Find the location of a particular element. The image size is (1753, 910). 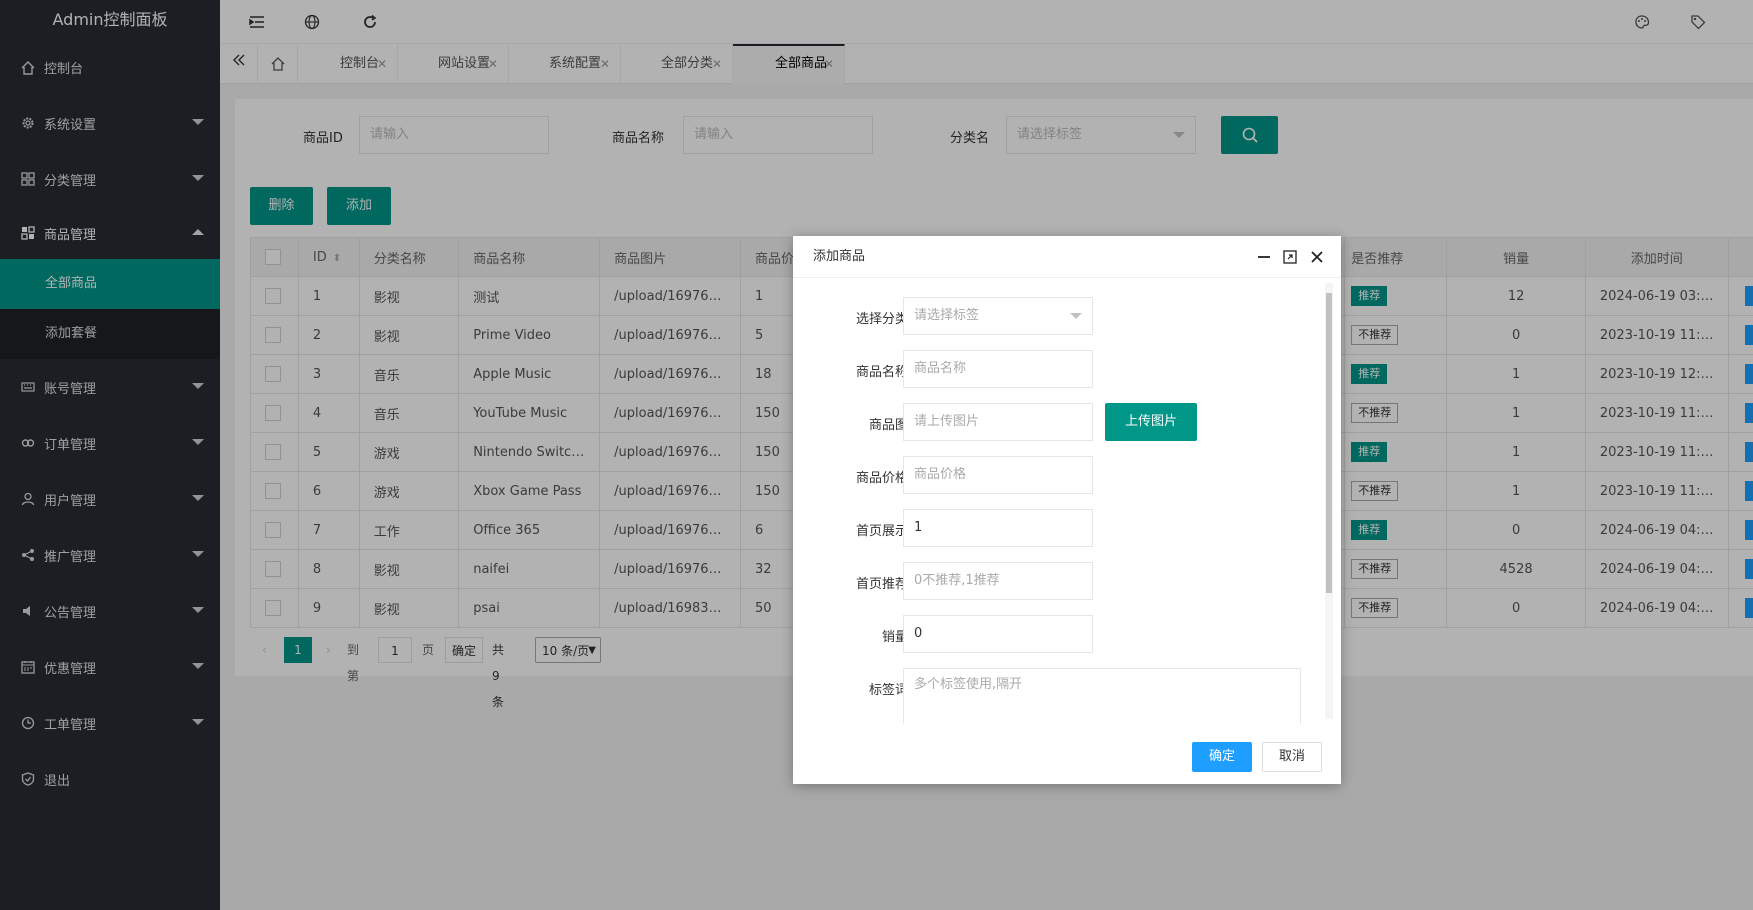

chevron-down-icon is located at coordinates (1076, 316).